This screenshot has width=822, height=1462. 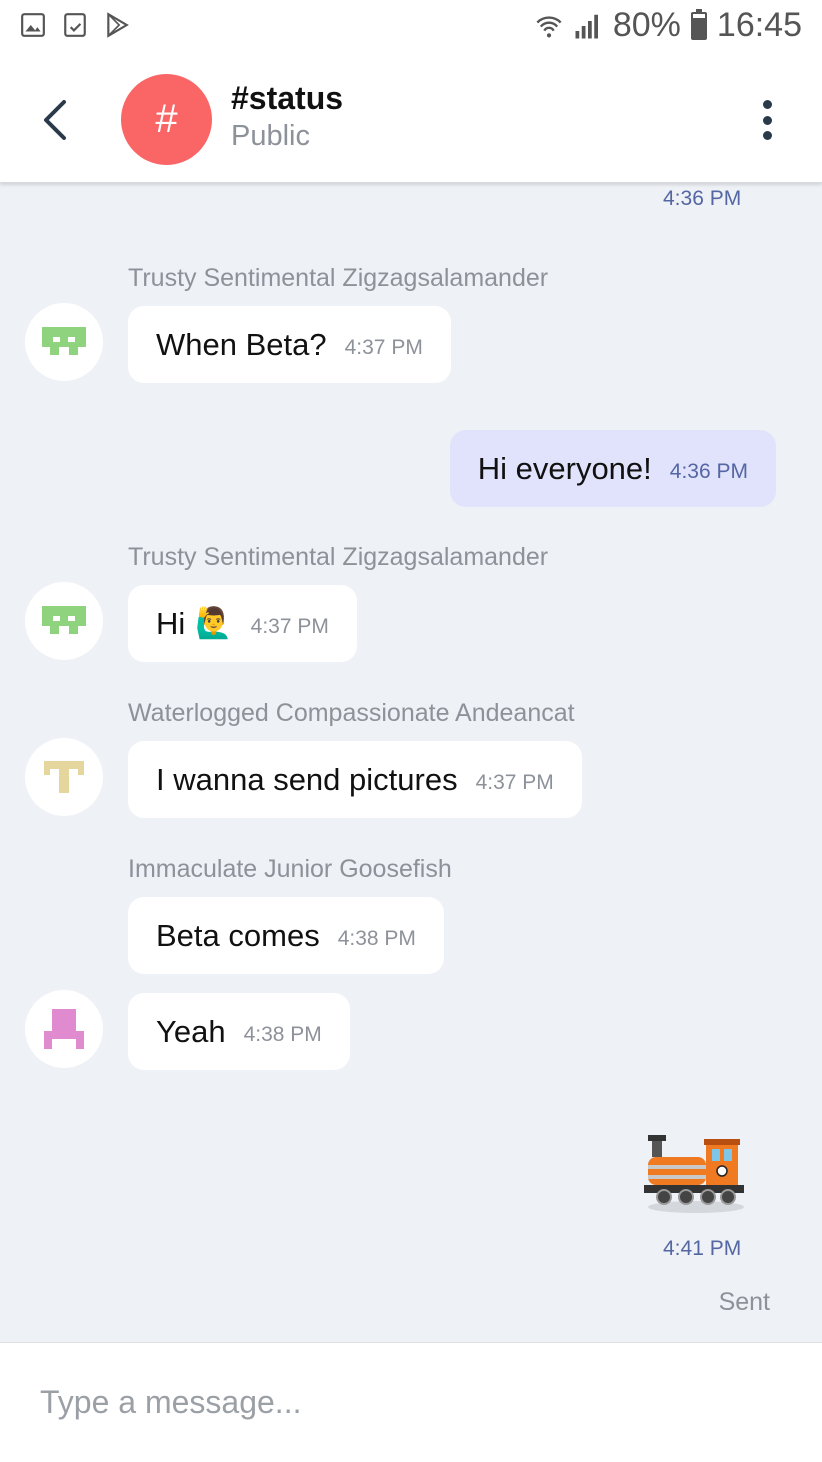 What do you see at coordinates (702, 1248) in the screenshot?
I see `message-time: 4:41 PM` at bounding box center [702, 1248].